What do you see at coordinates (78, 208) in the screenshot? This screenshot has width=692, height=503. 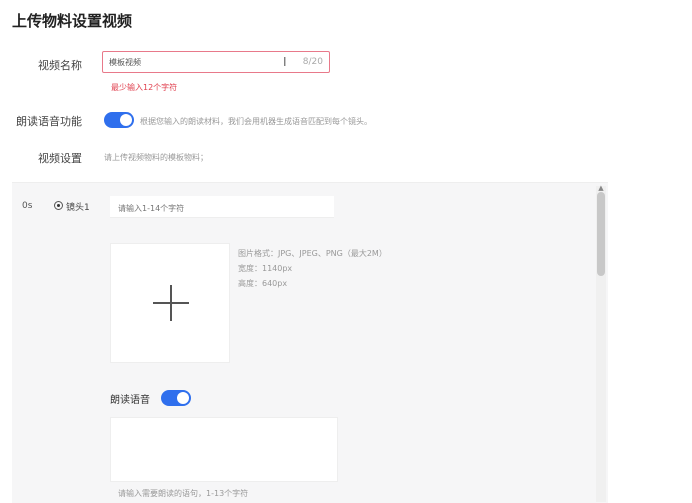 I see `shot-label: 镜头1` at bounding box center [78, 208].